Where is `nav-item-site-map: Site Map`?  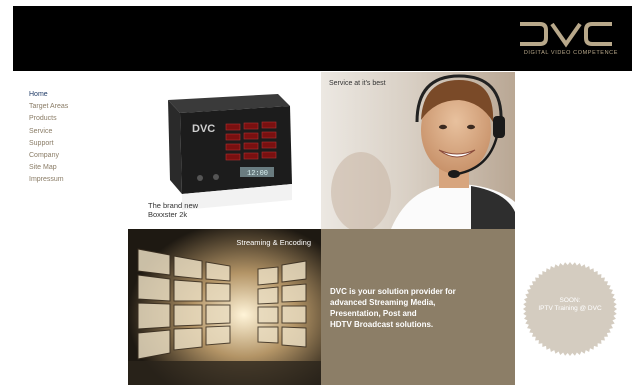
nav-item-site-map: Site Map is located at coordinates (74, 168).